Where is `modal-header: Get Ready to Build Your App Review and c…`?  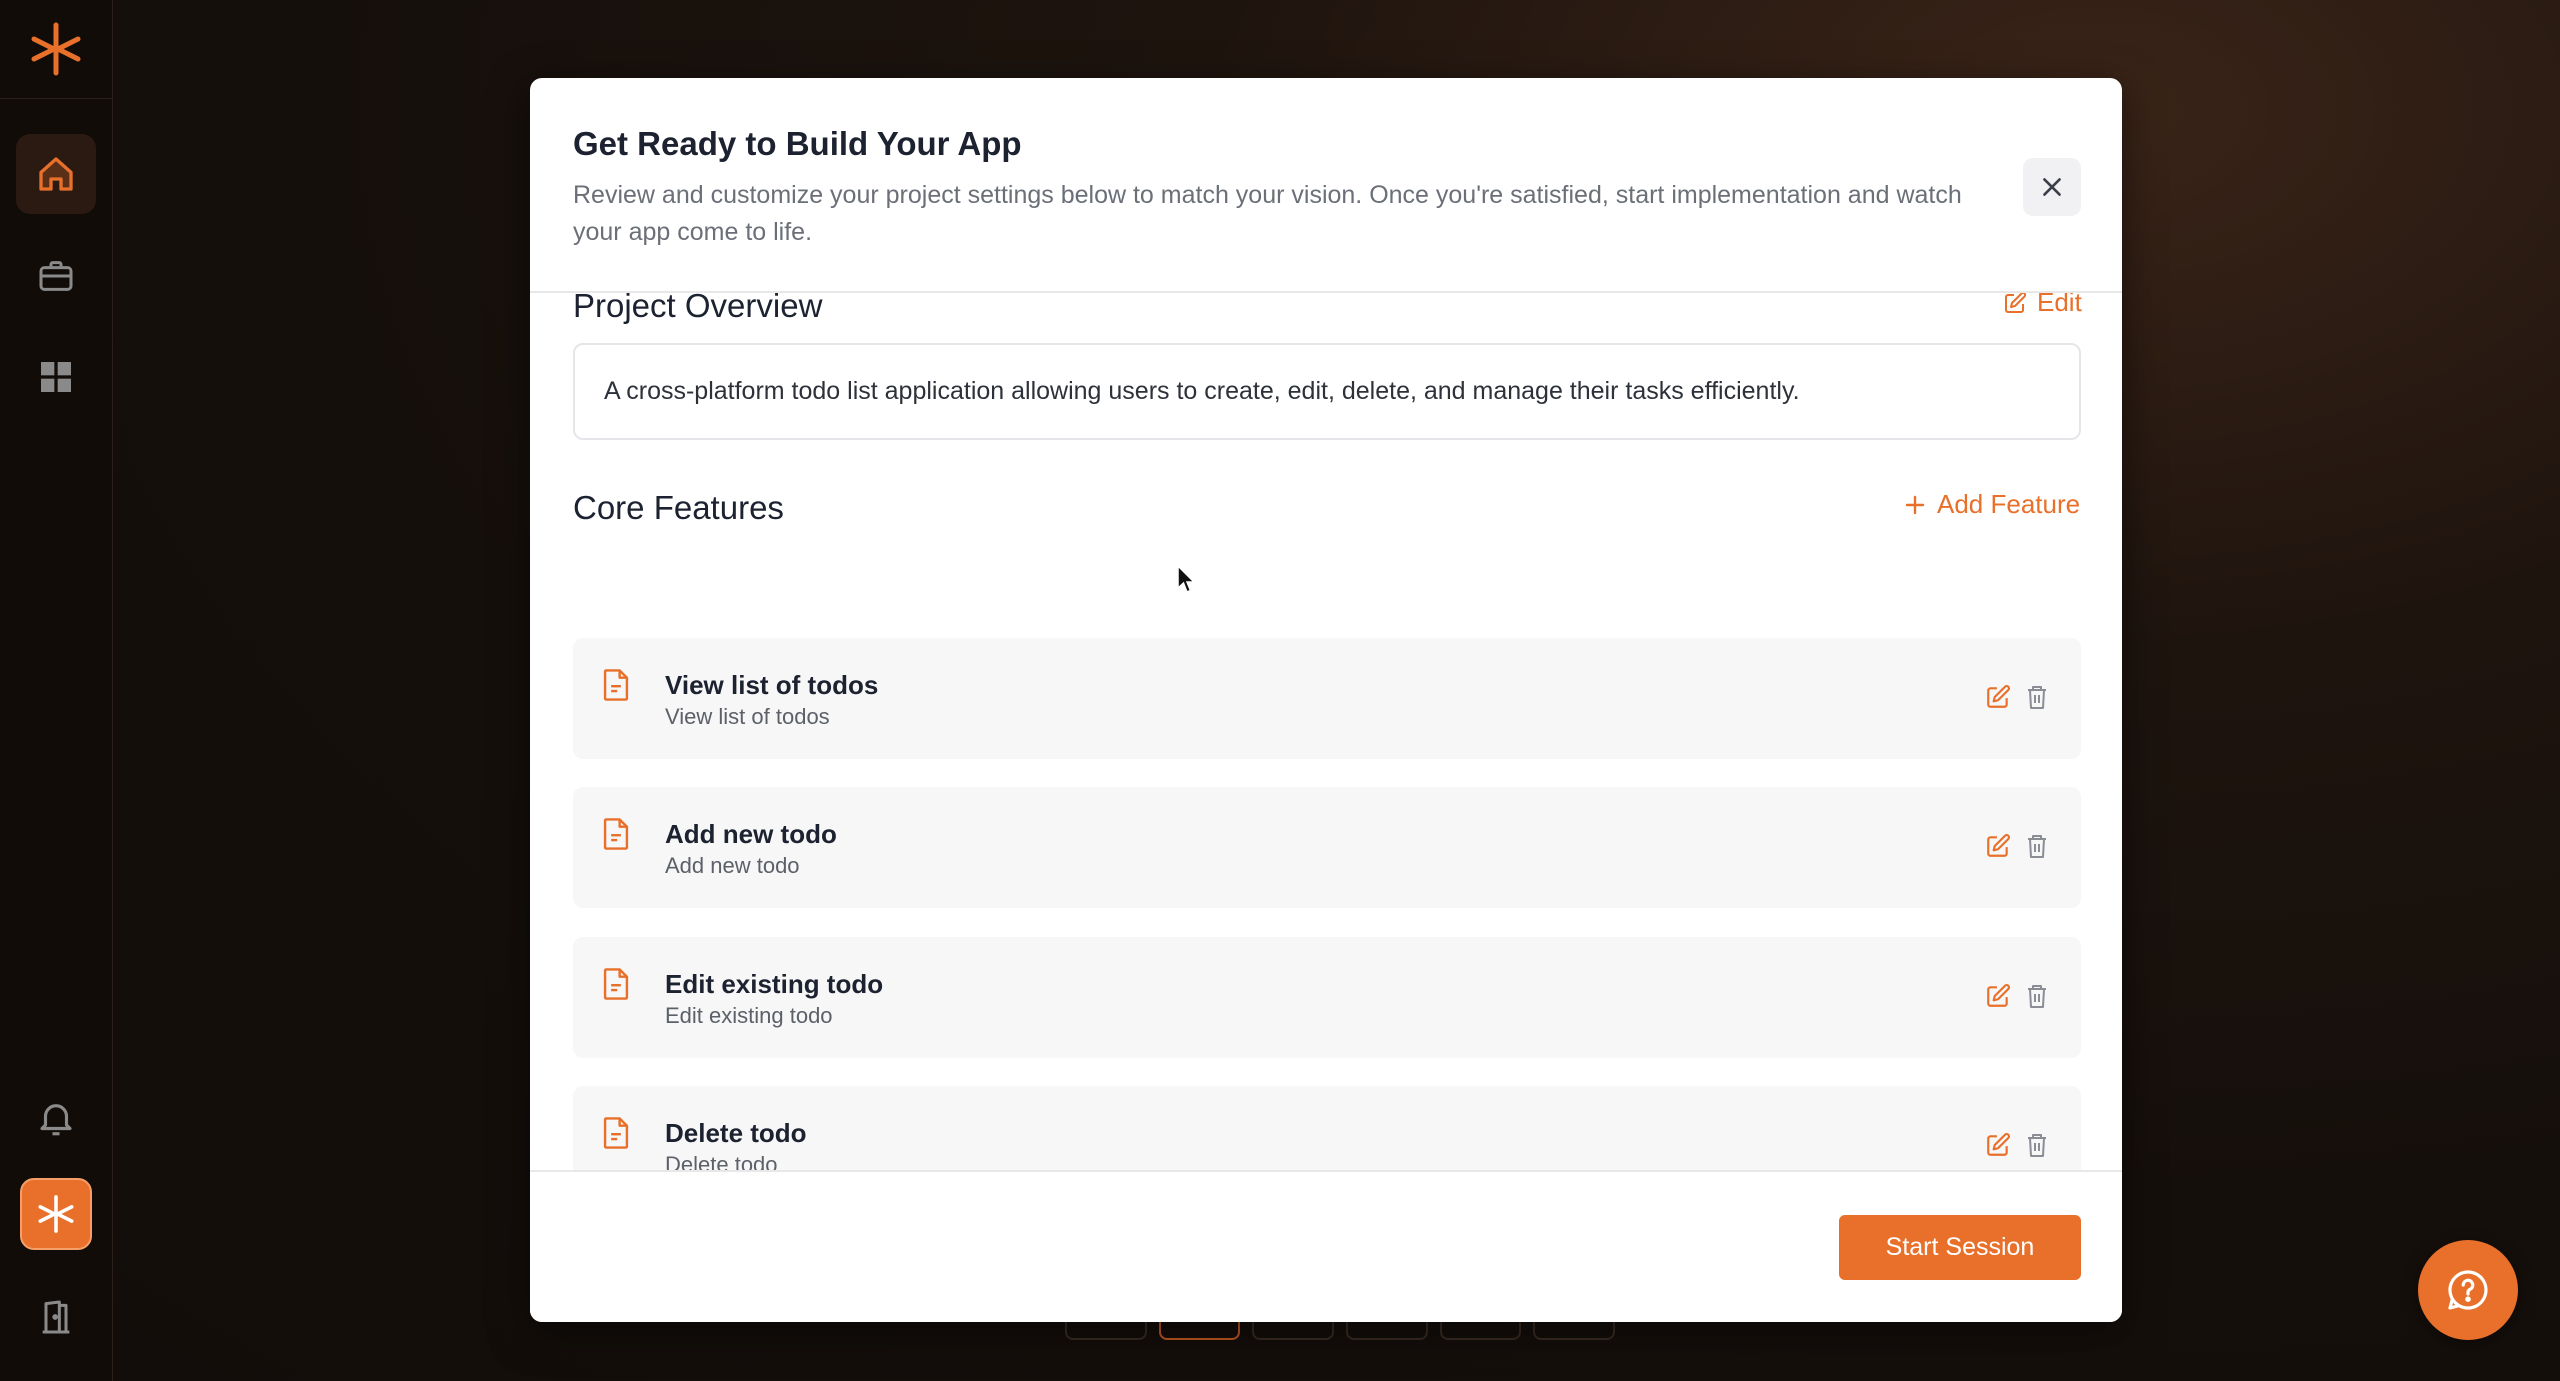
modal-header: Get Ready to Build Your App Review and c… is located at coordinates (1326, 185).